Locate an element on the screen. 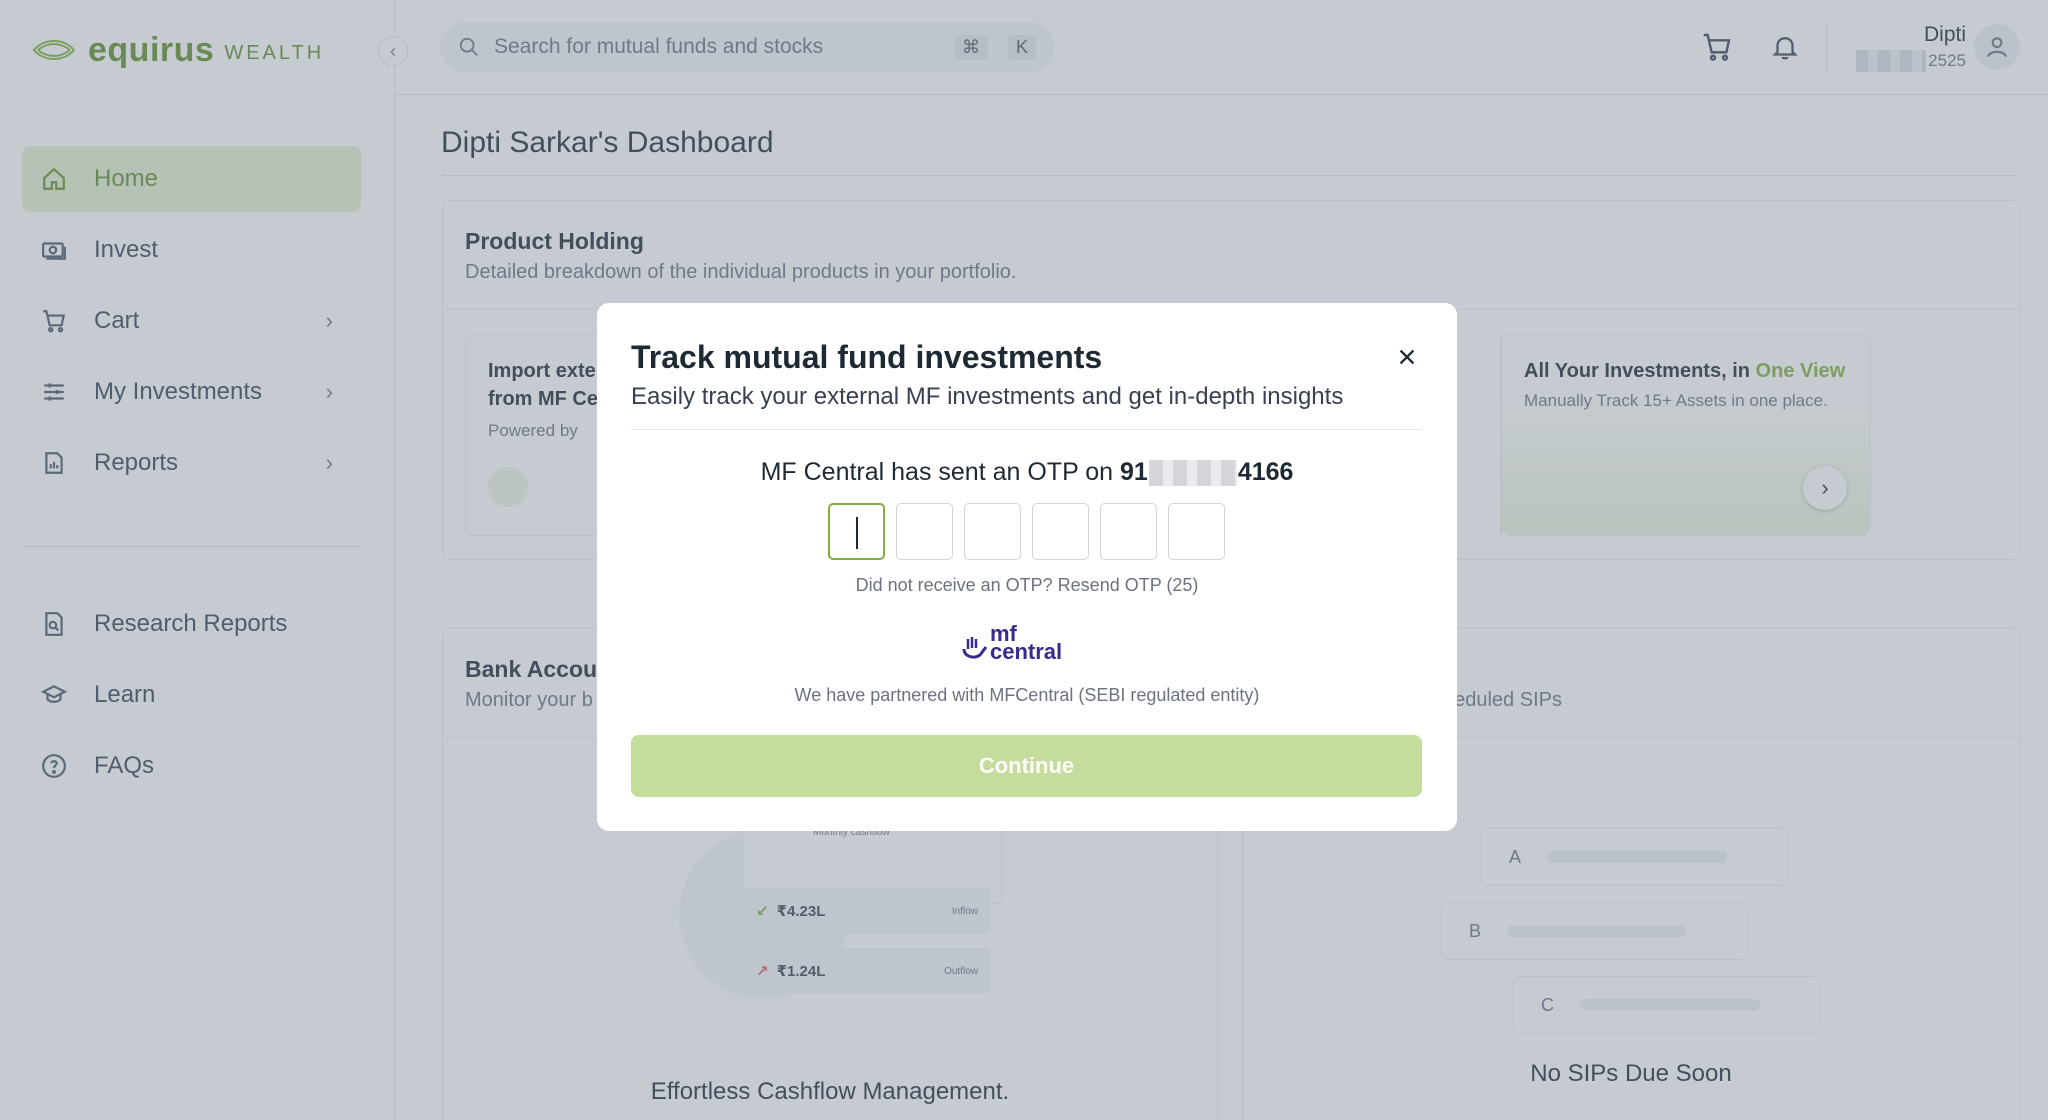  text-caret is located at coordinates (857, 533).